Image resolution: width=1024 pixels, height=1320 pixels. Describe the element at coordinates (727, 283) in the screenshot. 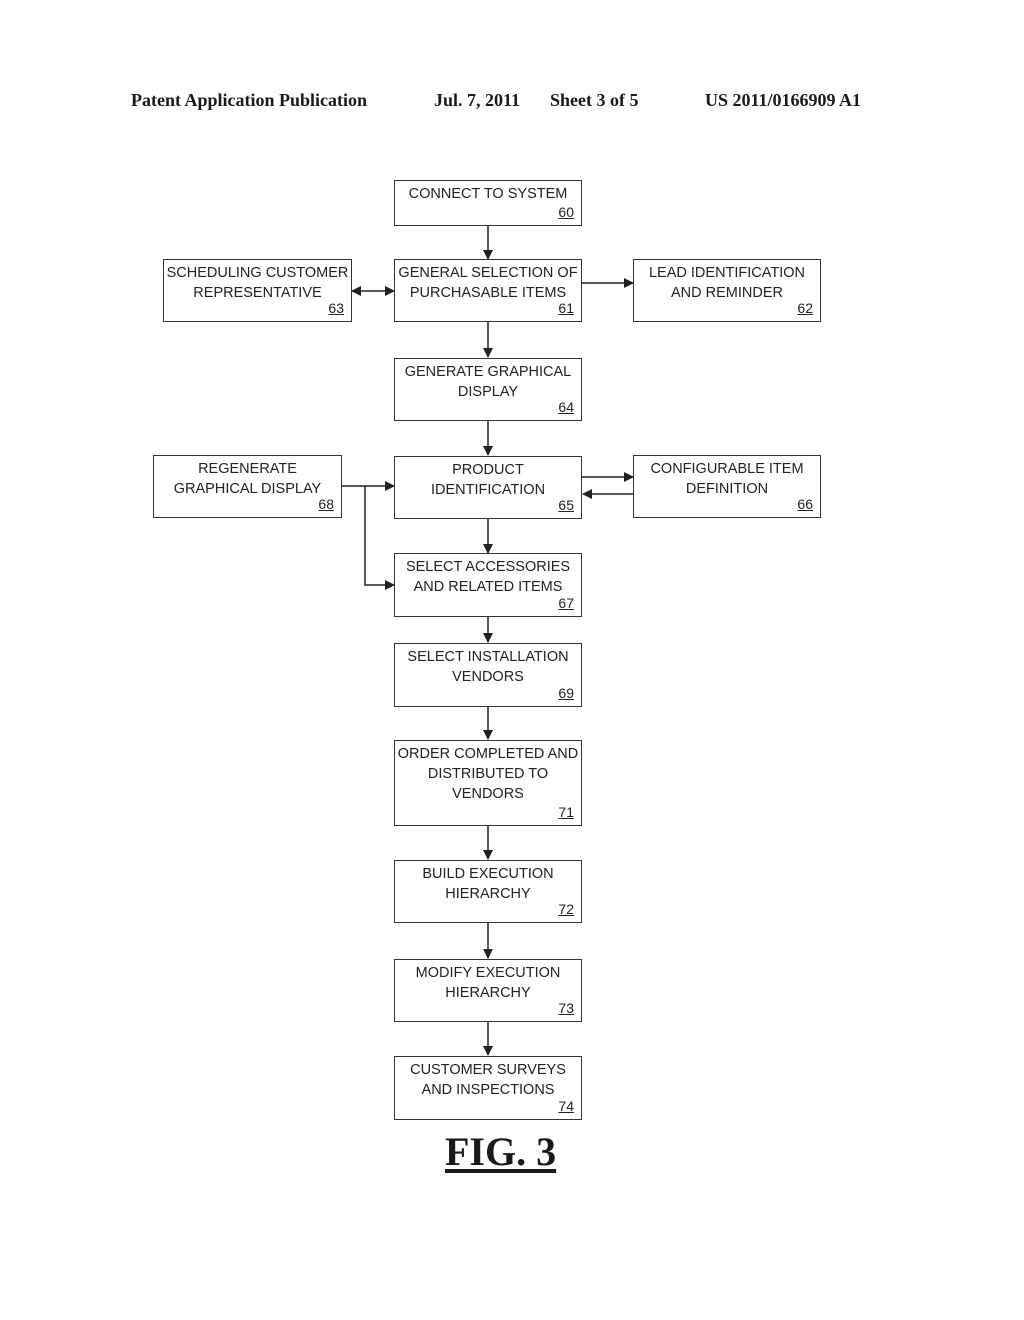

I see `box-label: LEAD IDENTIFICATION AND REMINDER` at that location.